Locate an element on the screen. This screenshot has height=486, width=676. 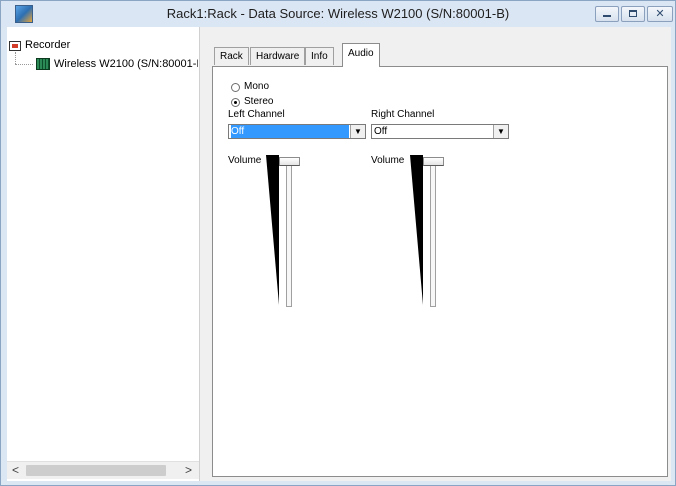
tab-info: Info is located at coordinates (319, 56).